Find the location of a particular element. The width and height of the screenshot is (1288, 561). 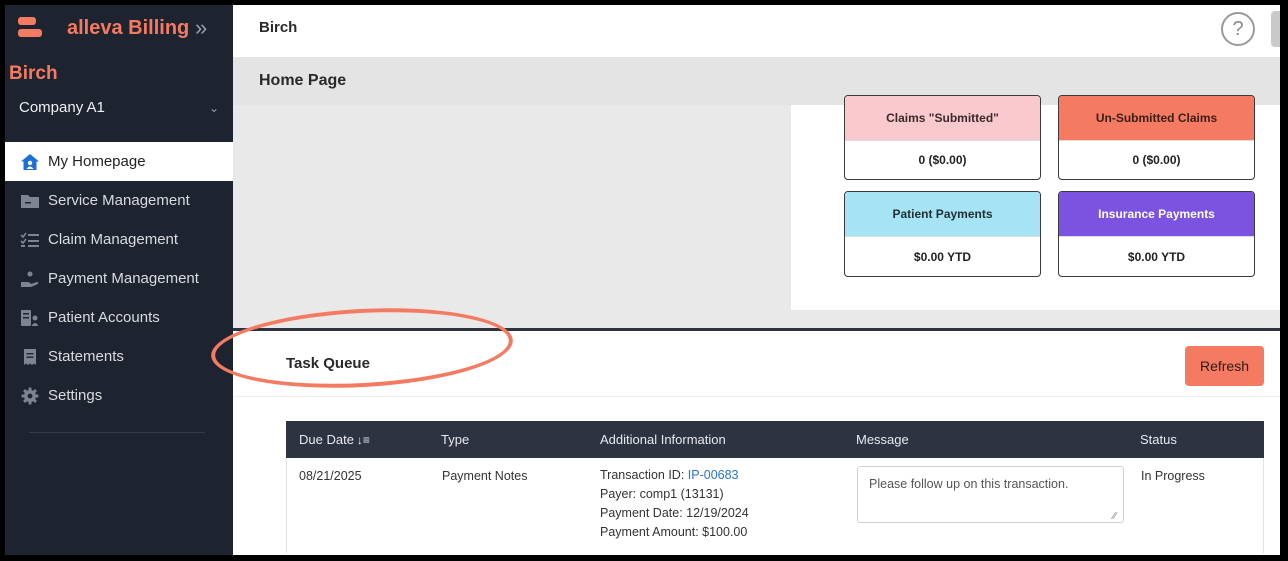

sidebar-item-label: Payment Management is located at coordinates (123, 278).